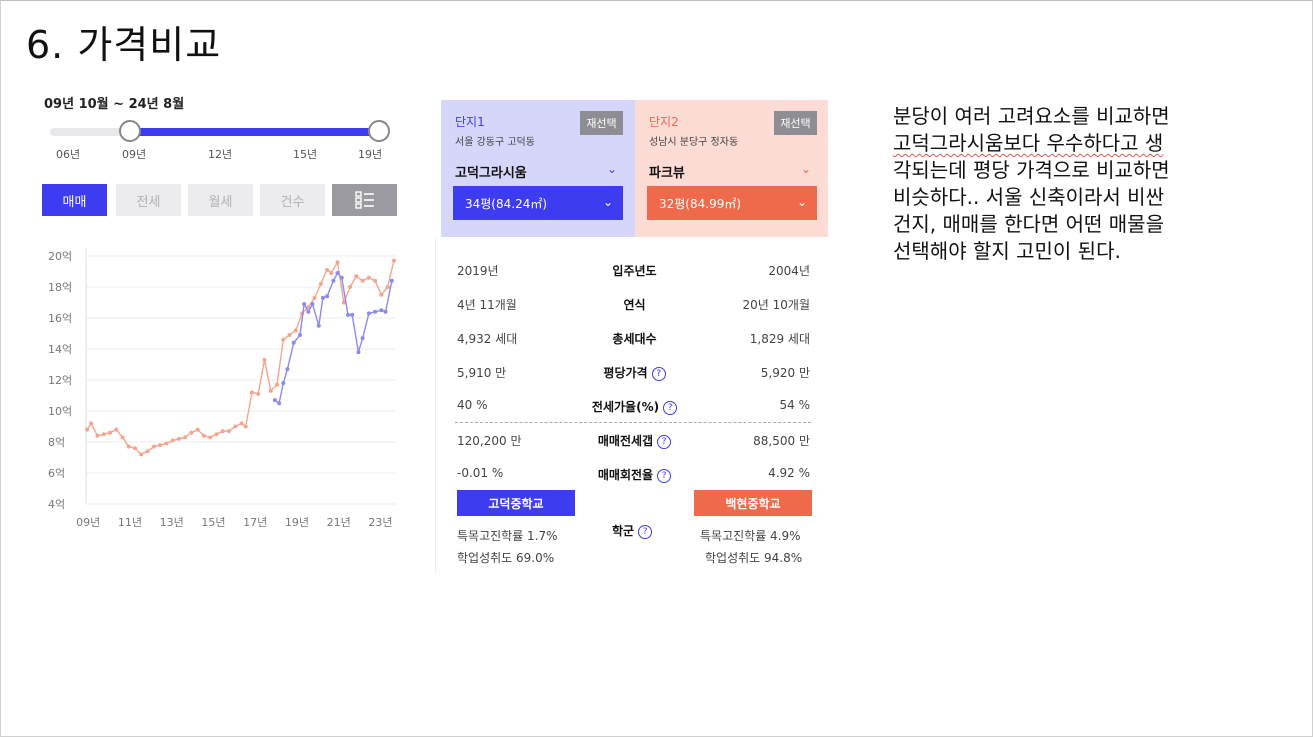  What do you see at coordinates (601, 123) in the screenshot?
I see `complex1-reselect-button: 재선택` at bounding box center [601, 123].